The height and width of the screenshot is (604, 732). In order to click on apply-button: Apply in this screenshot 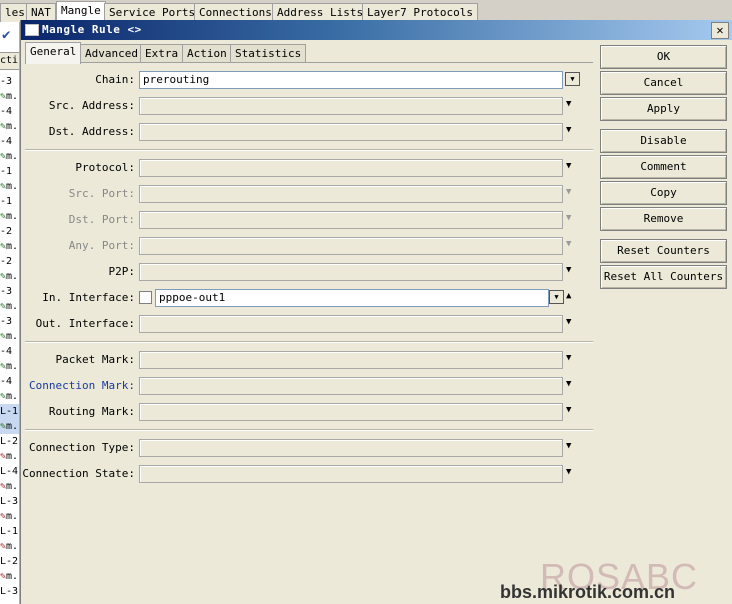, I will do `click(663, 109)`.